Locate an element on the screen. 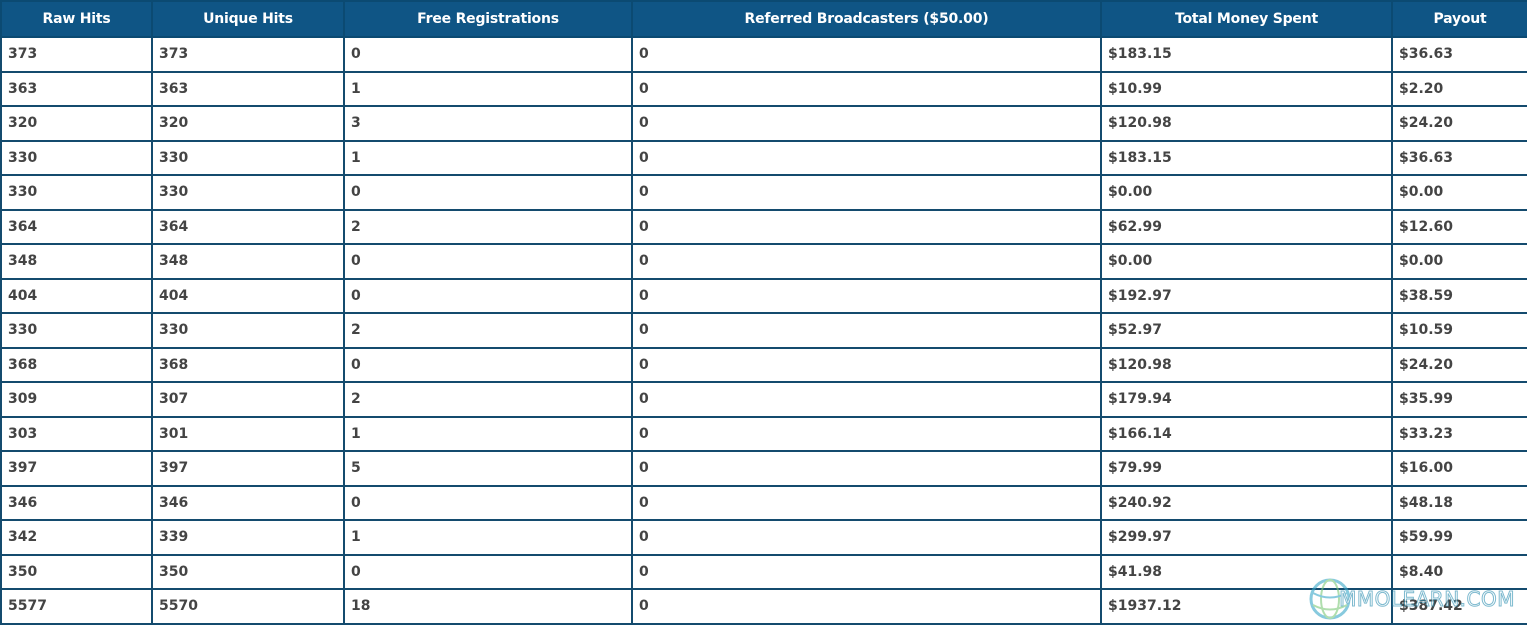  cell-unique-hits: 364 is located at coordinates (248, 226).